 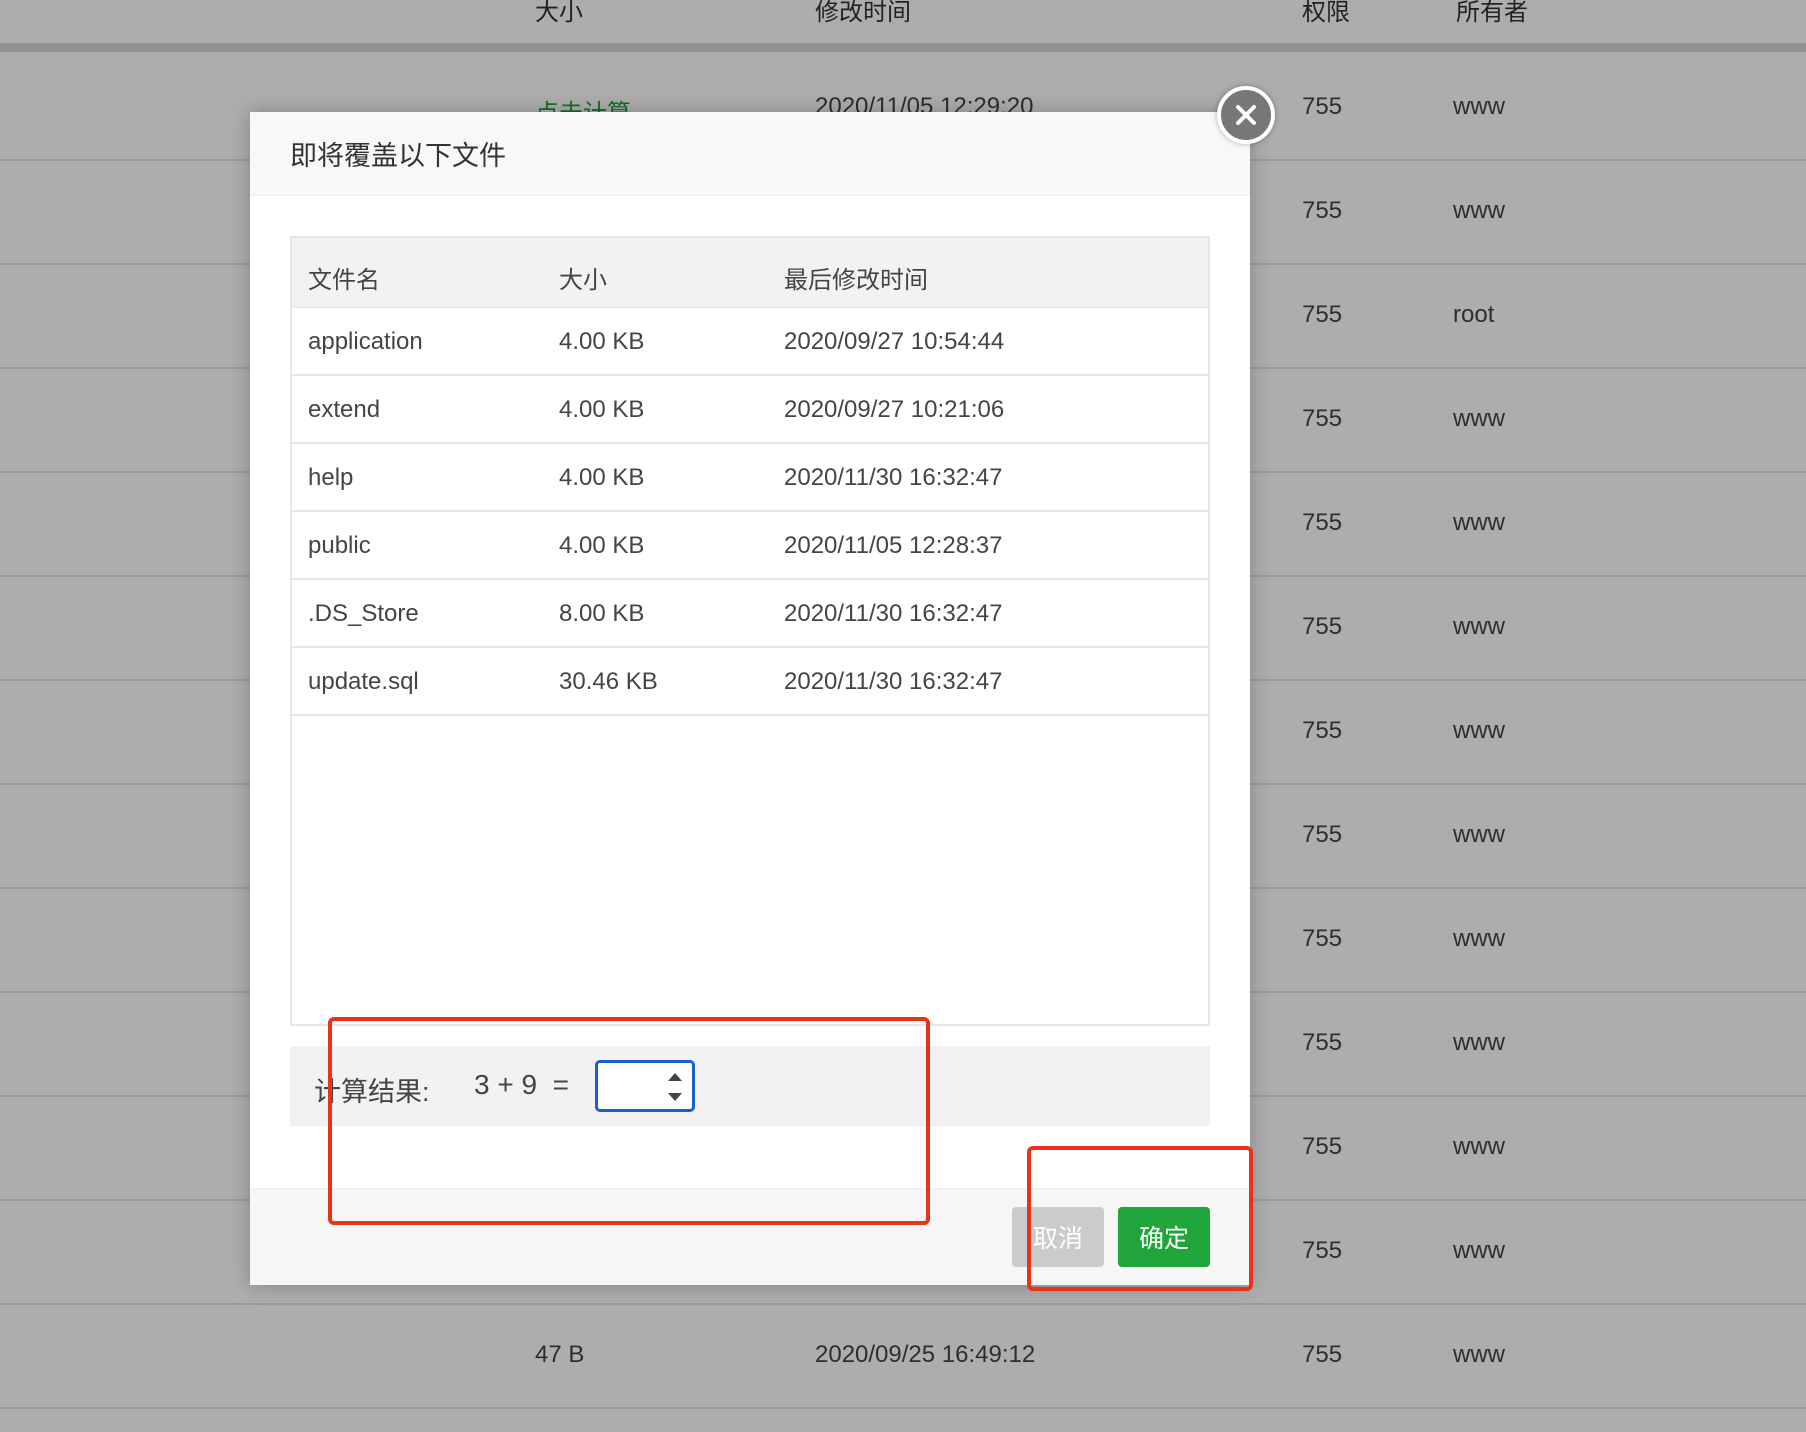 What do you see at coordinates (365, 341) in the screenshot?
I see `file-name: application` at bounding box center [365, 341].